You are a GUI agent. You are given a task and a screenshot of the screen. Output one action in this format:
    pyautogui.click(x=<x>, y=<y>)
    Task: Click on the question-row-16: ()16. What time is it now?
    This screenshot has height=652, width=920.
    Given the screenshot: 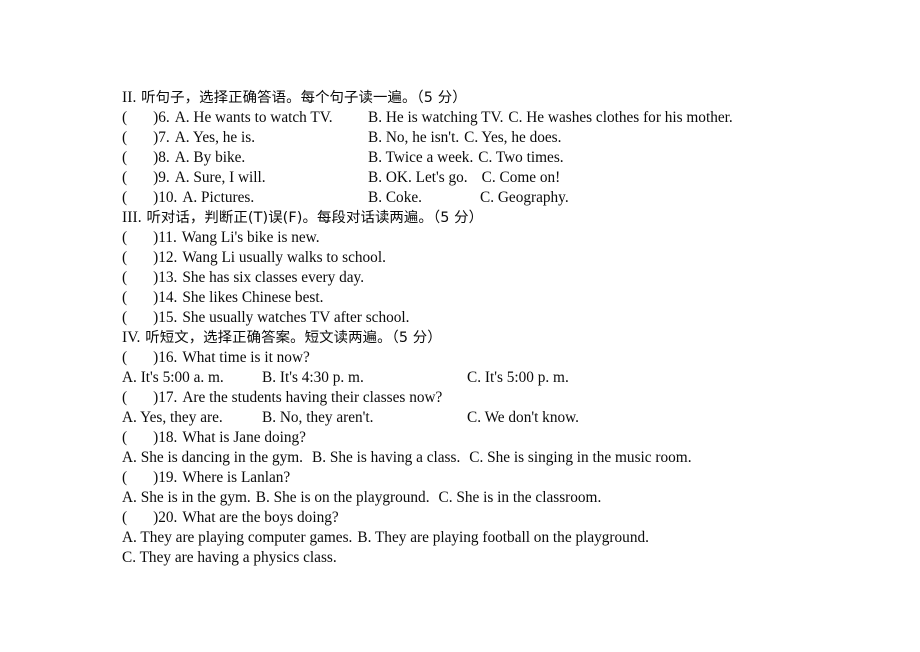 What is the action you would take?
    pyautogui.click(x=472, y=358)
    